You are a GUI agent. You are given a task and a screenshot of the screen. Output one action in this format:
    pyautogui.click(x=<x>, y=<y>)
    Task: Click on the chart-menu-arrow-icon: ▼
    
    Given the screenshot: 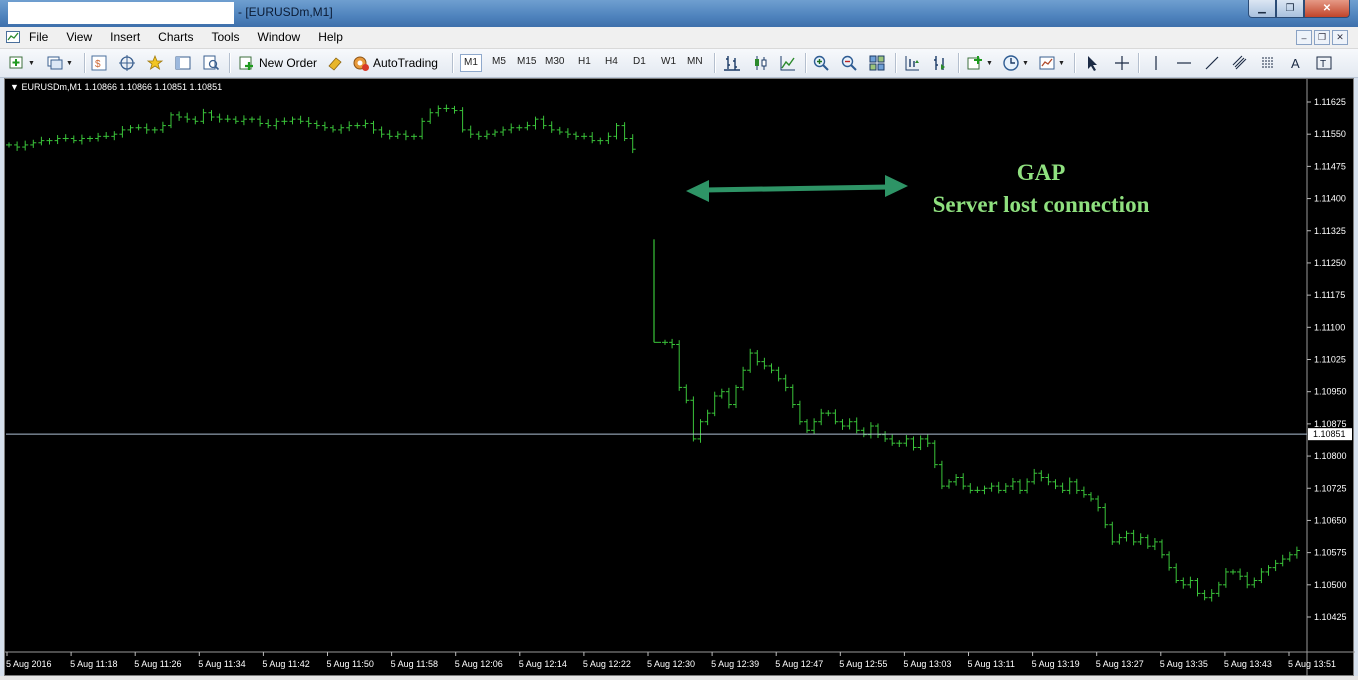 What is the action you would take?
    pyautogui.click(x=14, y=87)
    